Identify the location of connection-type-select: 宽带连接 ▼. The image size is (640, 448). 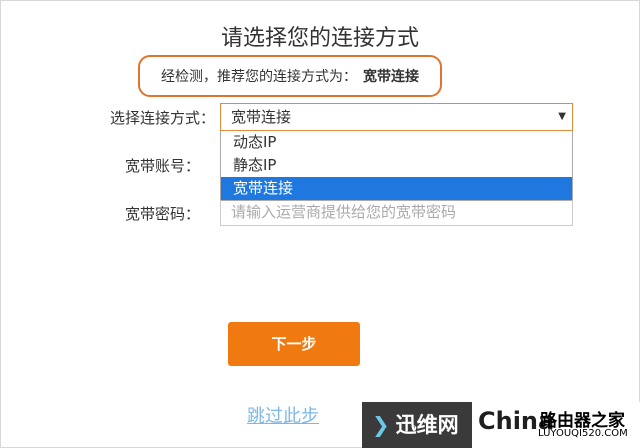
(396, 117).